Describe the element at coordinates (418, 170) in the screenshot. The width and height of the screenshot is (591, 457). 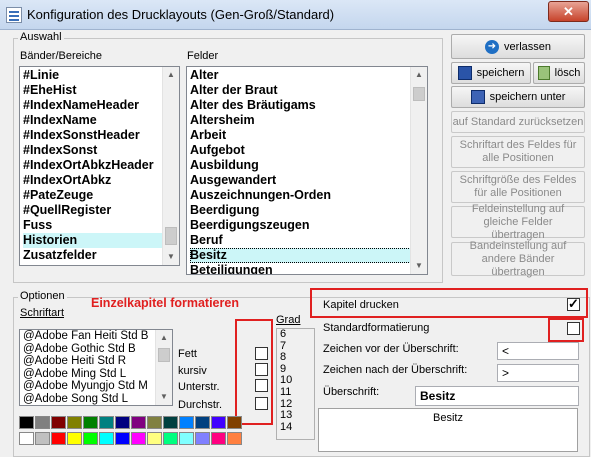
I see `felder-scrollbar: ▲ ▼` at that location.